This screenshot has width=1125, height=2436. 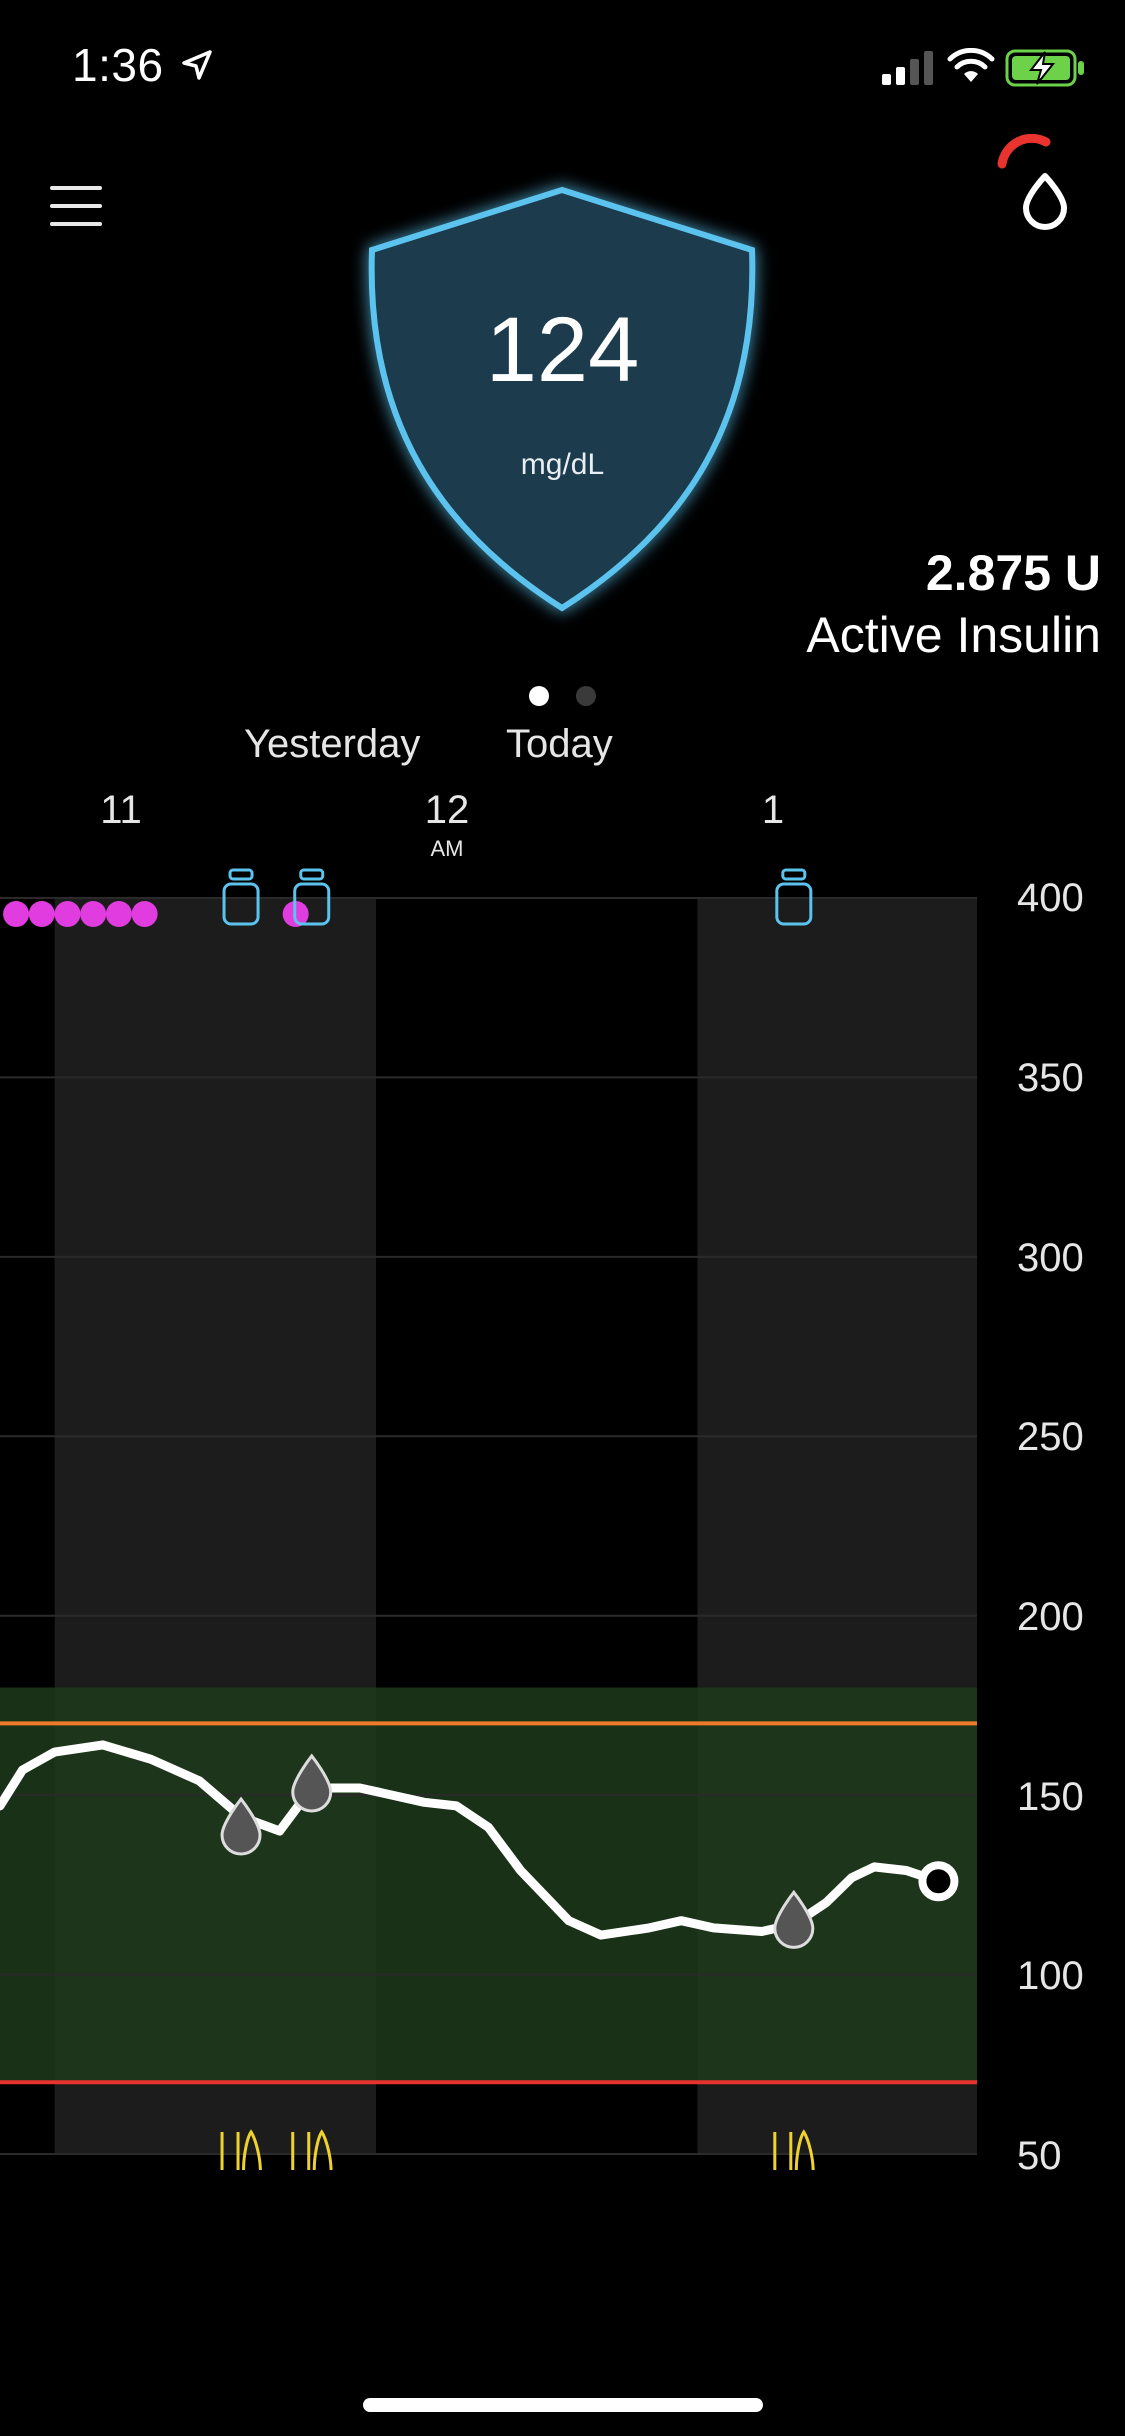 What do you see at coordinates (488, 1885) in the screenshot?
I see `target-range` at bounding box center [488, 1885].